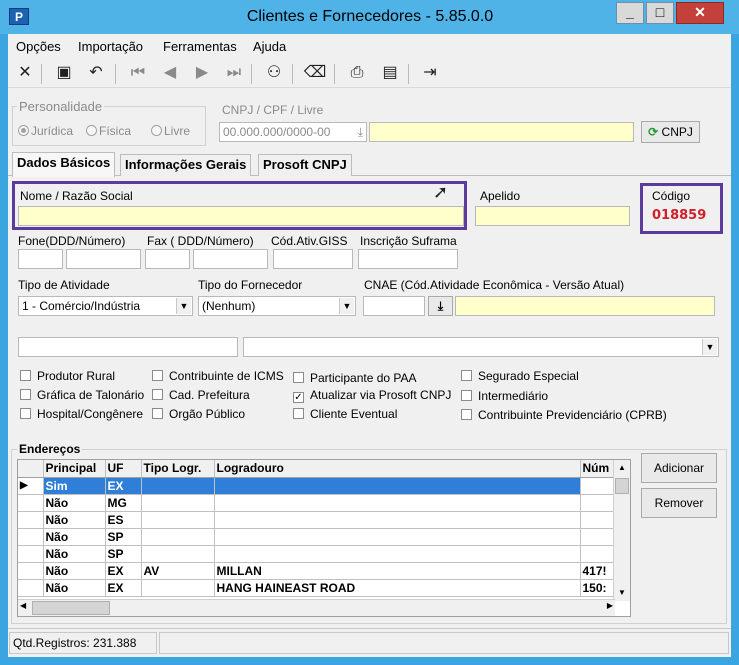 This screenshot has width=739, height=665. What do you see at coordinates (357, 73) in the screenshot?
I see `print-icon: ⎙` at bounding box center [357, 73].